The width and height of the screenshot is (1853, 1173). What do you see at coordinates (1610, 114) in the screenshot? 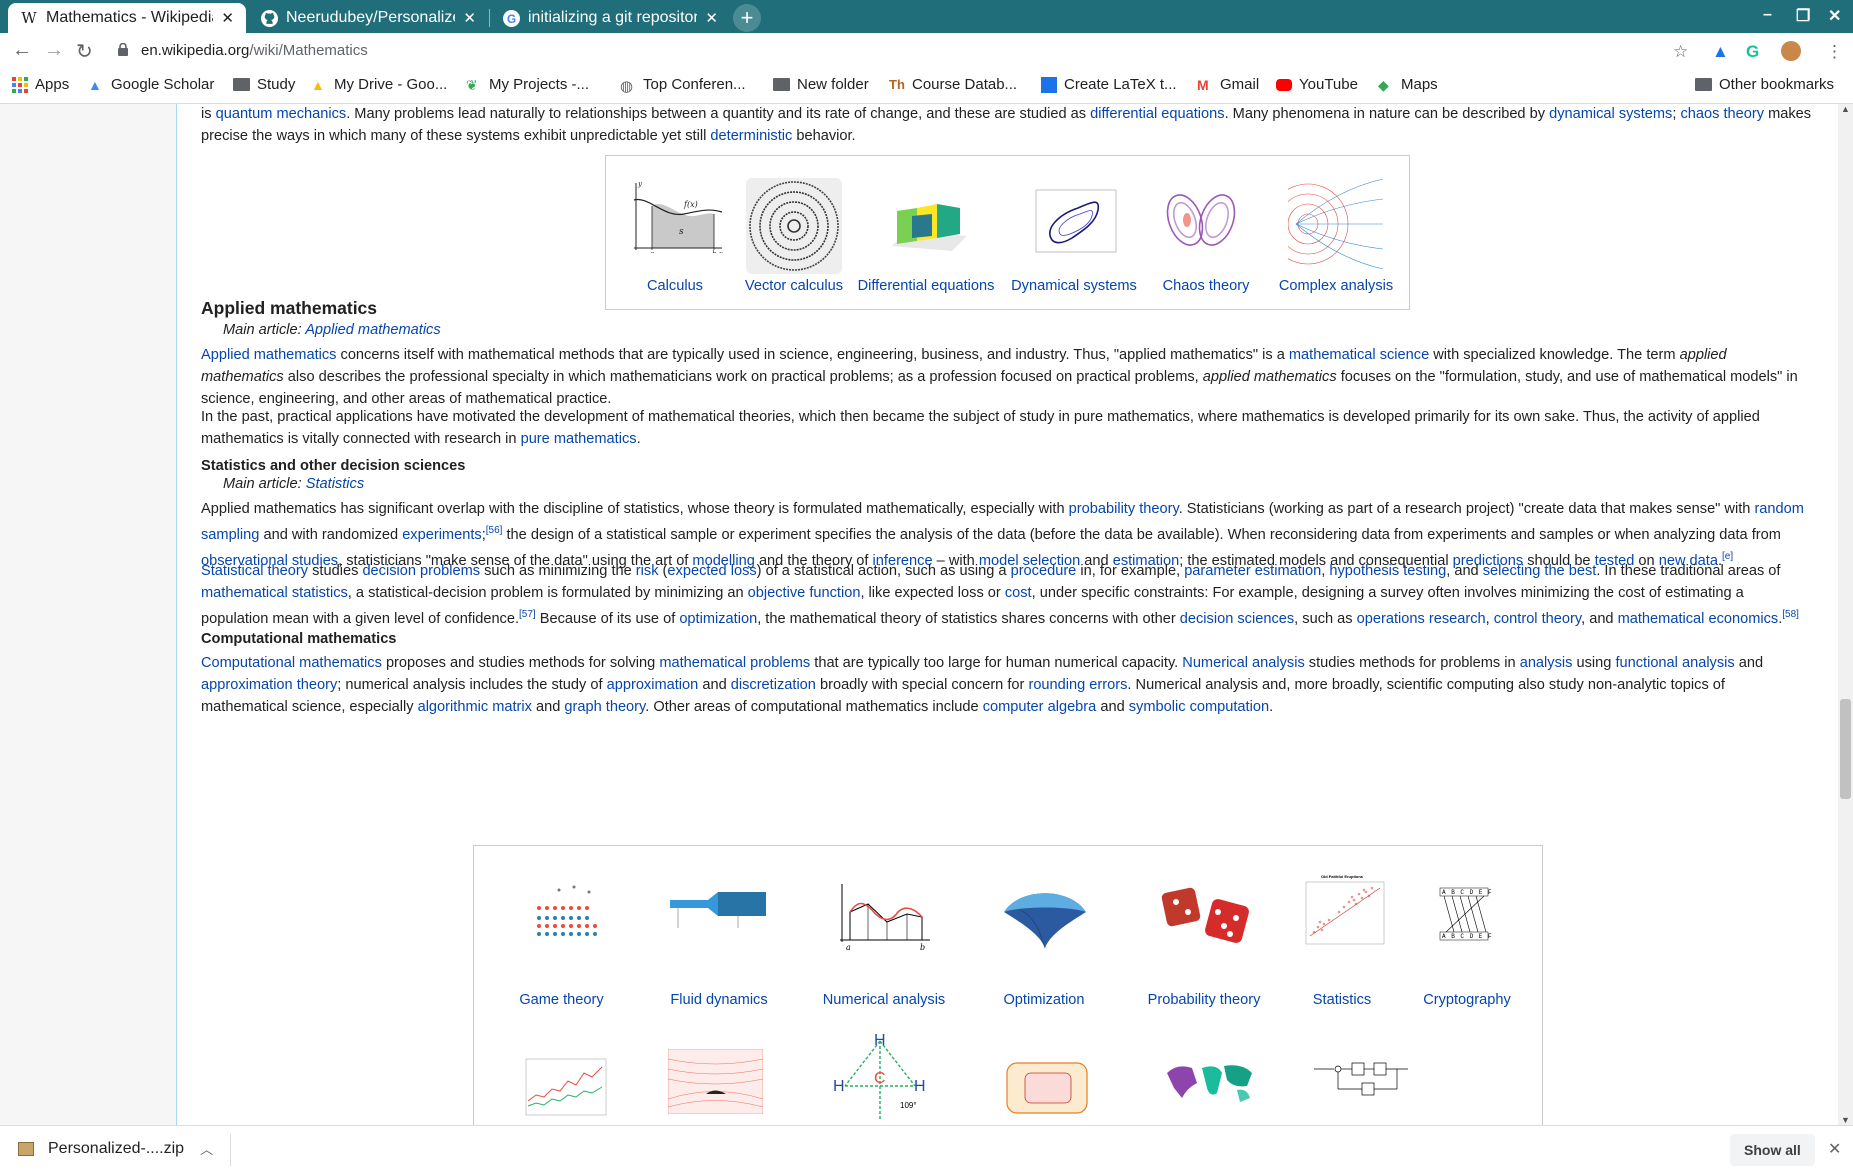
I see `link: dynamical systems` at bounding box center [1610, 114].